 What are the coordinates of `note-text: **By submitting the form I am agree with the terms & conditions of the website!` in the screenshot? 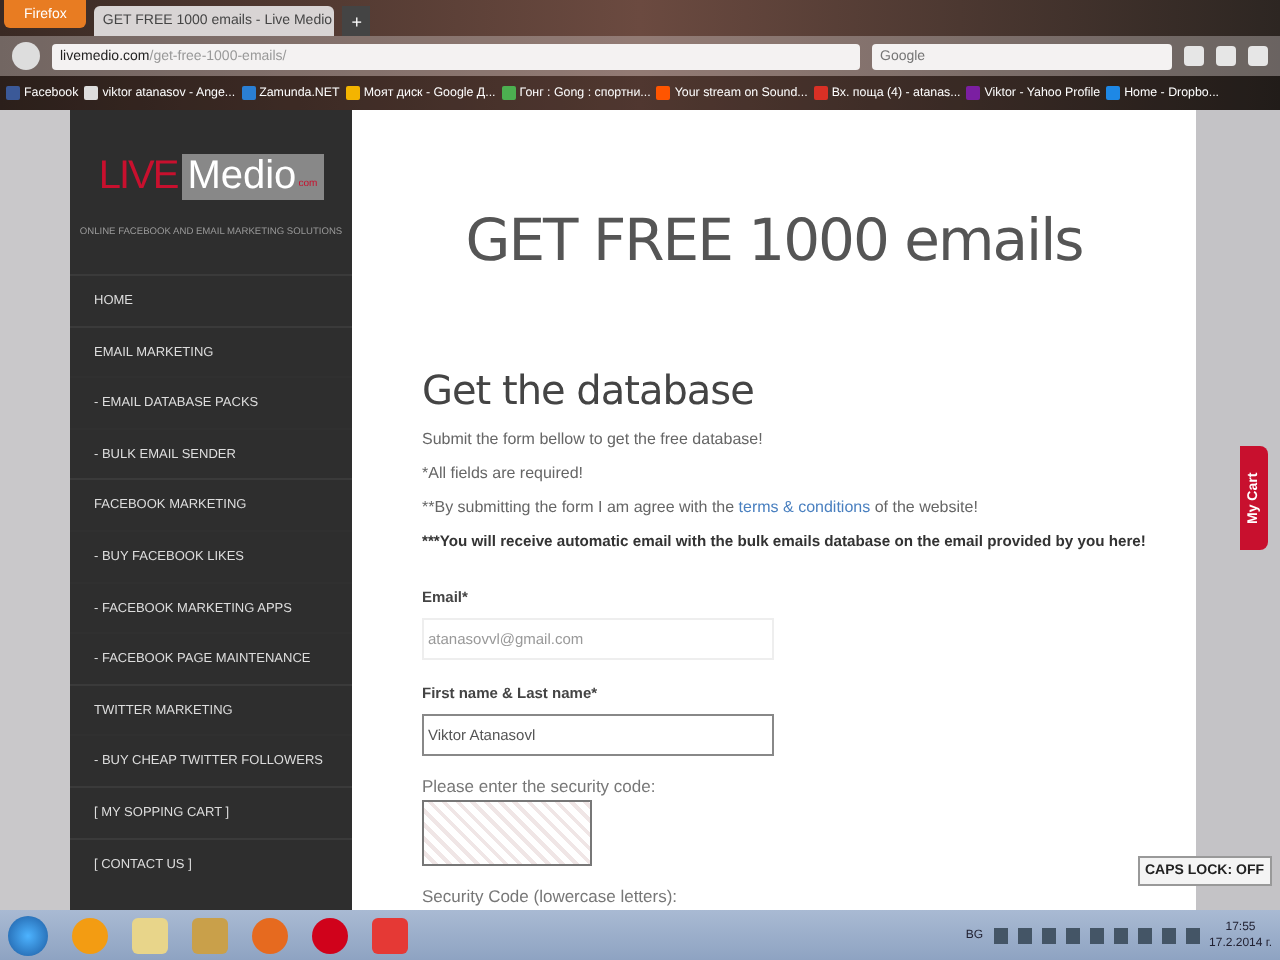 It's located at (701, 507).